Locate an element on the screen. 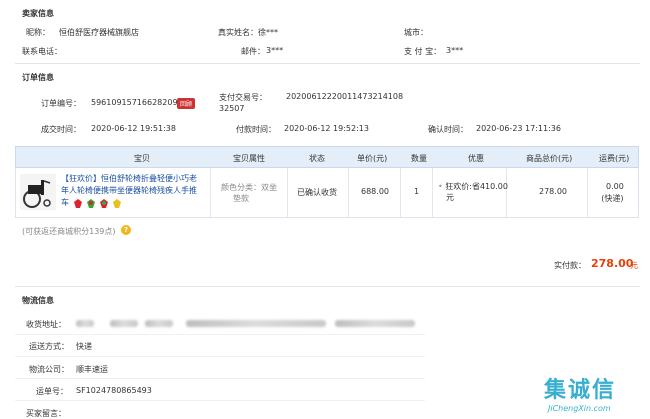 Image resolution: width=650 pixels, height=419 pixels. order-no-value: 596109157166282094 is located at coordinates (137, 102).